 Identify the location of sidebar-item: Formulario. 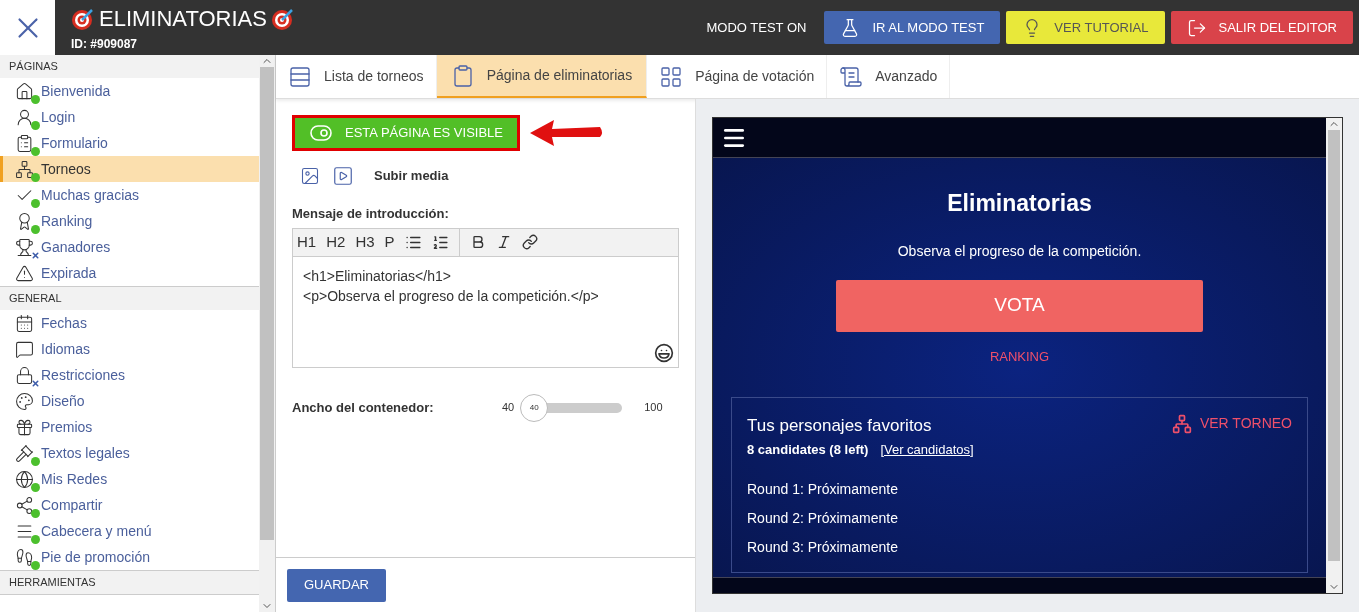
(129, 143).